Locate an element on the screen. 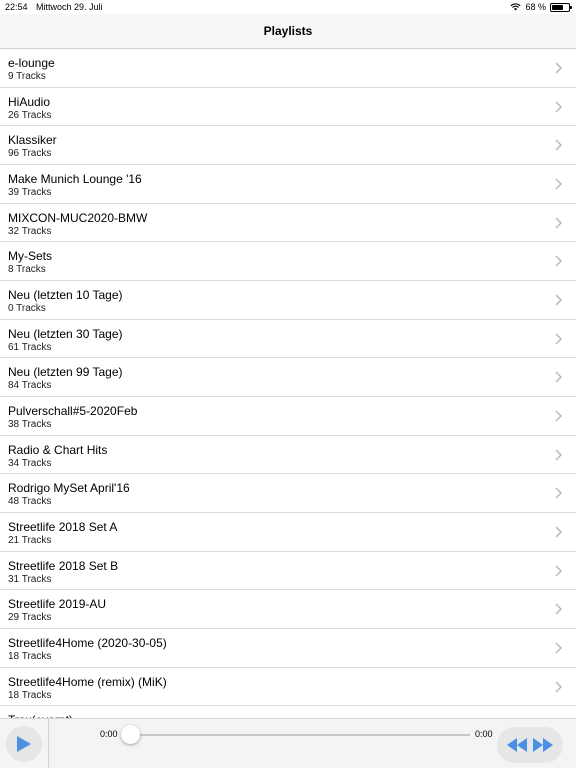 The width and height of the screenshot is (576, 768). elapsed-time: 0:00 is located at coordinates (109, 734).